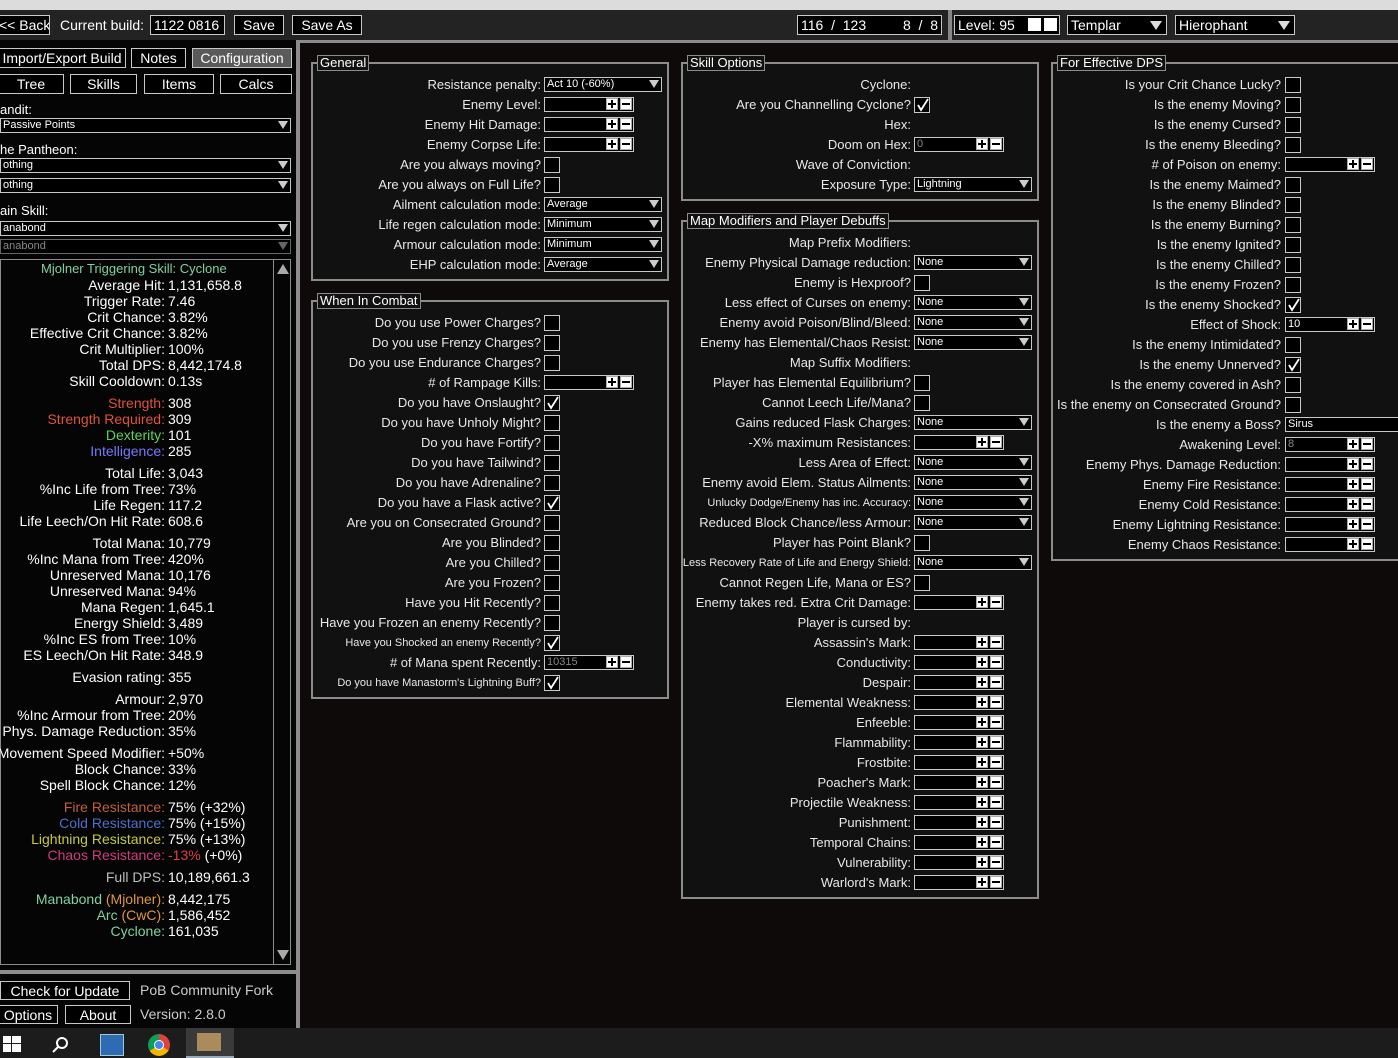 The width and height of the screenshot is (1398, 1058). I want to click on build-name-field: 1122 0816, so click(187, 25).